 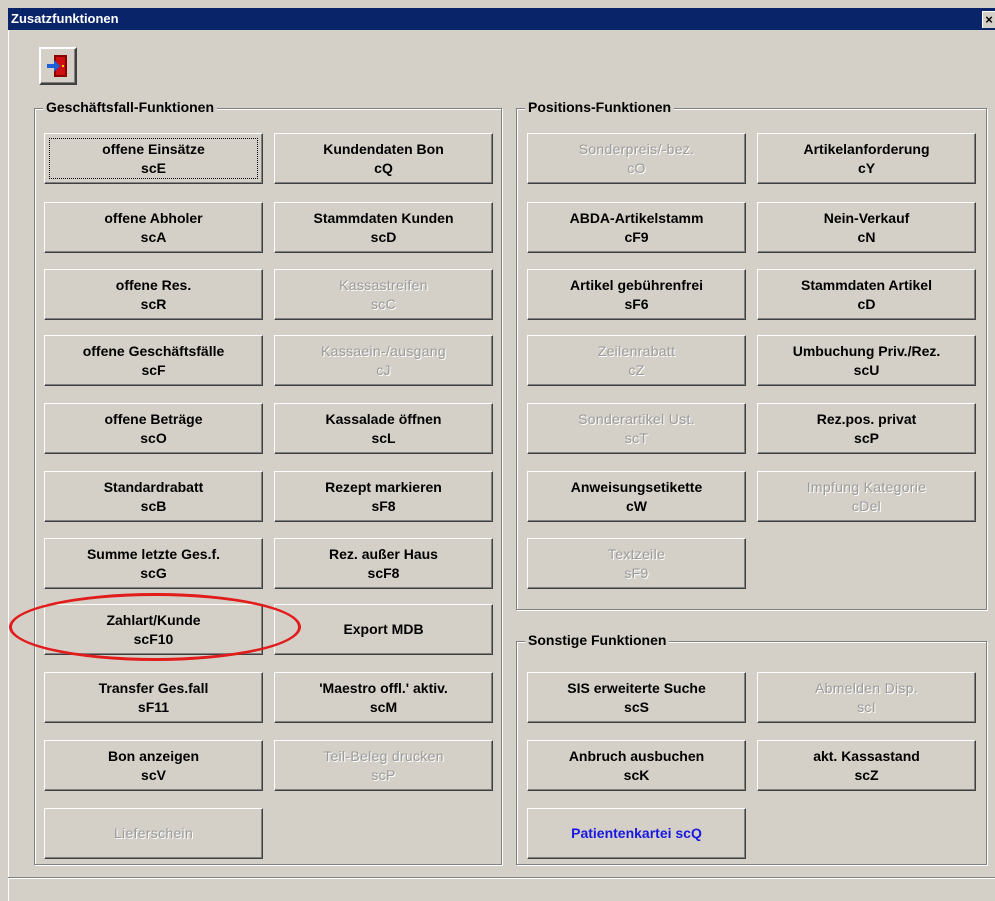 What do you see at coordinates (866, 227) in the screenshot?
I see `nein-verkauf-button: Nein-Verkauf cN` at bounding box center [866, 227].